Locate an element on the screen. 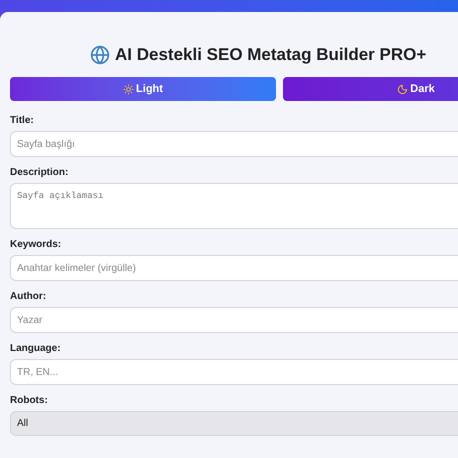  moon-icon is located at coordinates (402, 89).